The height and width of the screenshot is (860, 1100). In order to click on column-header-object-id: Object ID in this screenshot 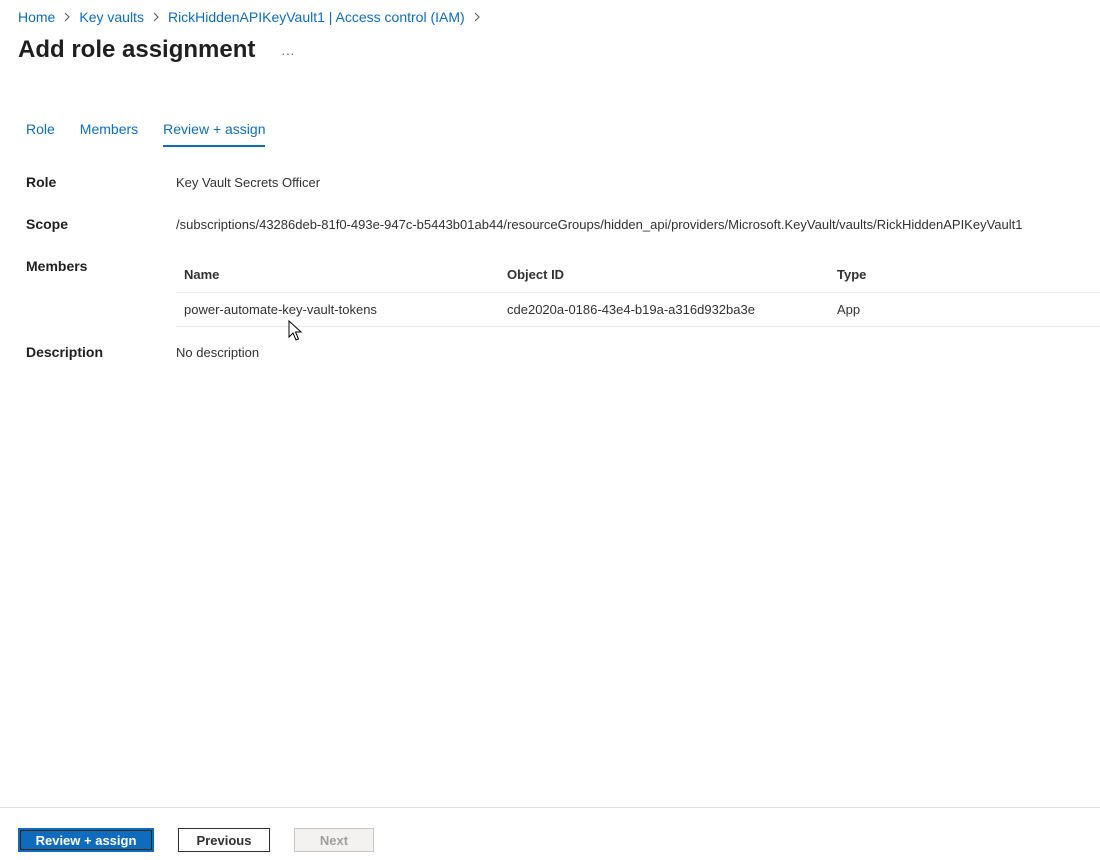, I will do `click(536, 274)`.